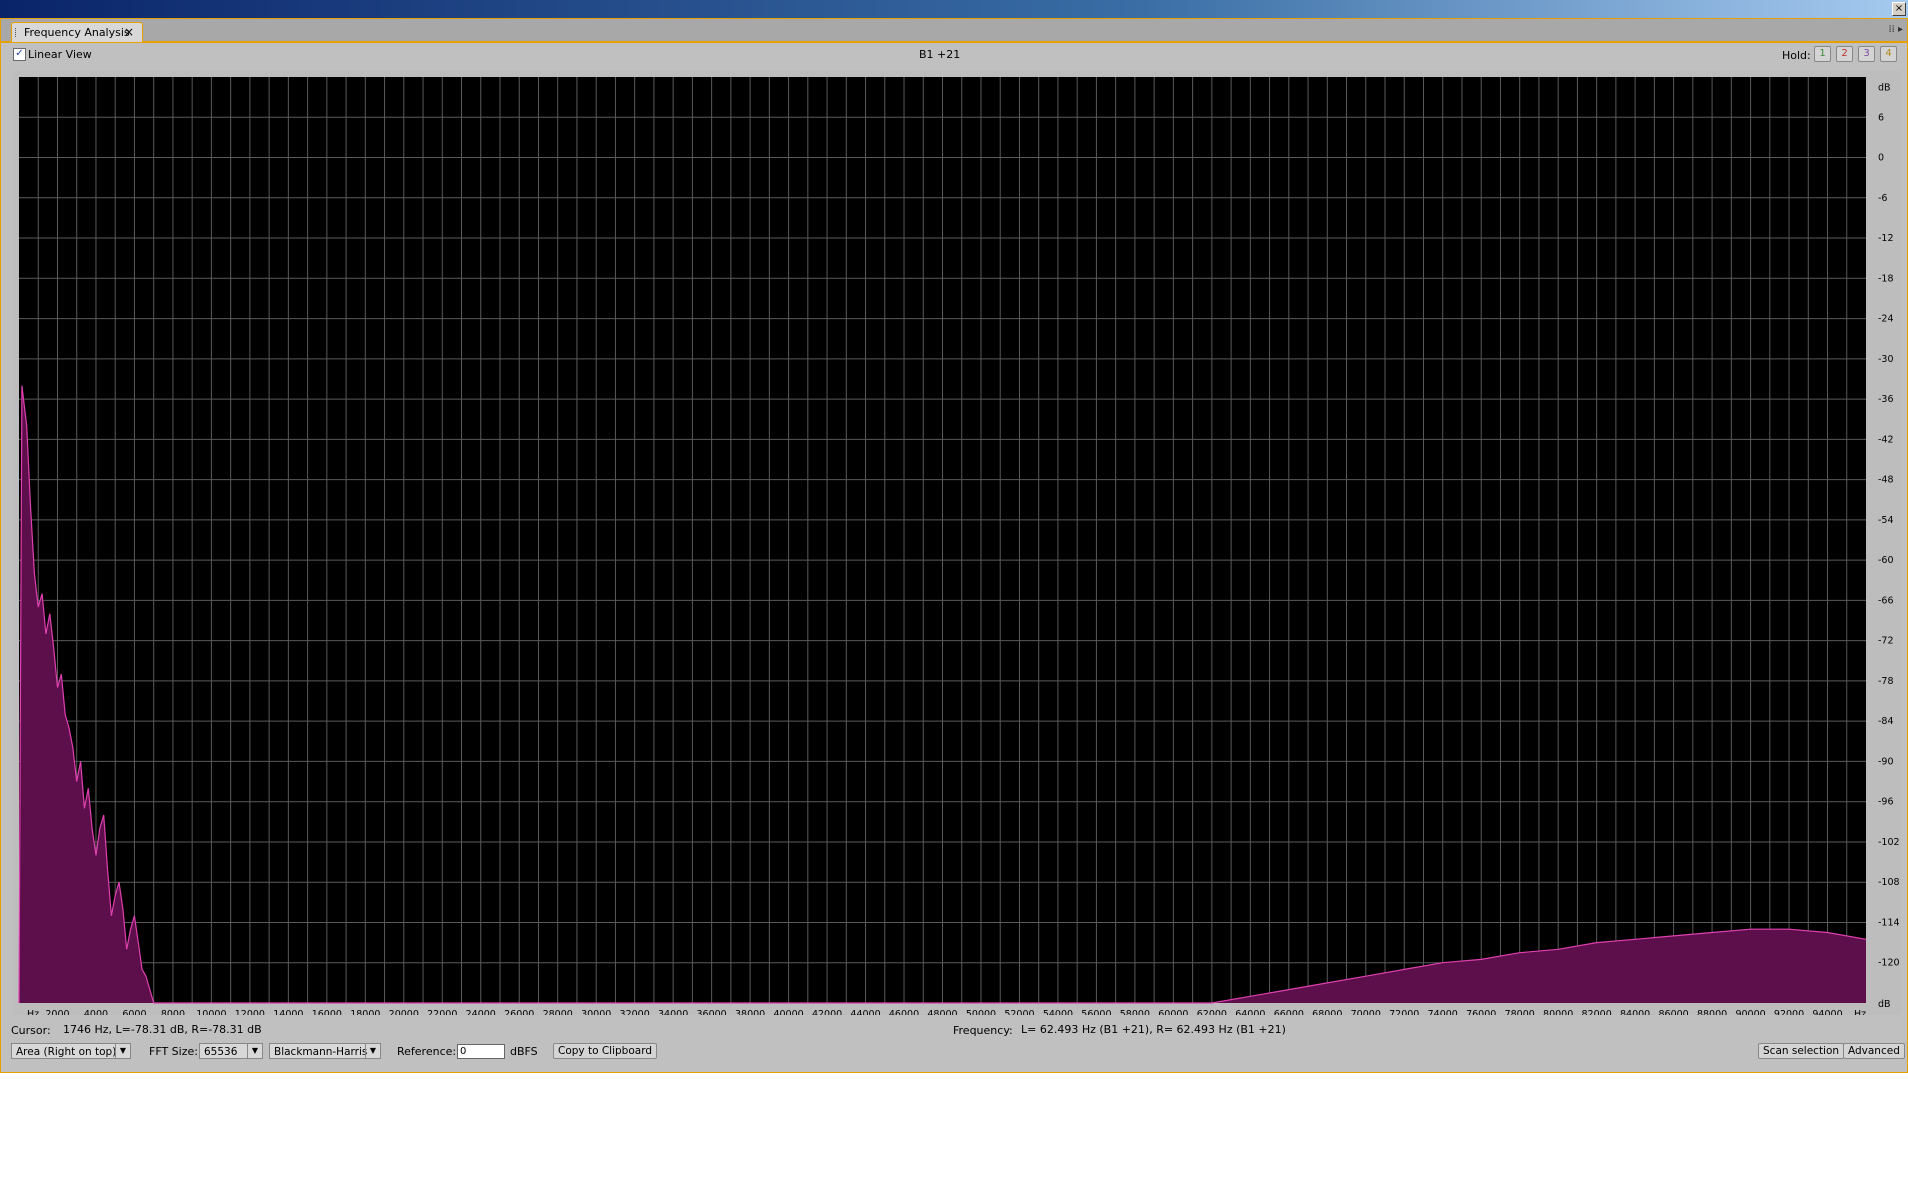 This screenshot has width=1908, height=1193. What do you see at coordinates (1844, 54) in the screenshot?
I see `hold-button-2: 2` at bounding box center [1844, 54].